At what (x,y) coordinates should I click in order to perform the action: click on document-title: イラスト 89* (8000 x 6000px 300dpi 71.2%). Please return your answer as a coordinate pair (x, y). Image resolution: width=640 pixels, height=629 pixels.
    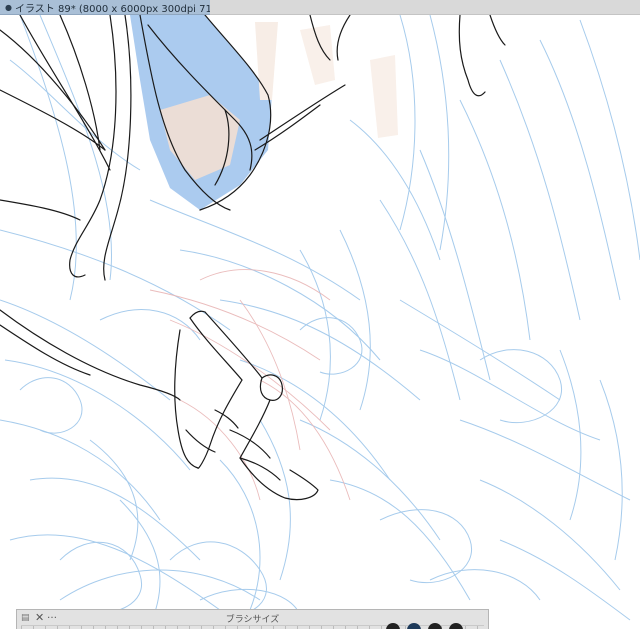
    Looking at the image, I should click on (124, 9).